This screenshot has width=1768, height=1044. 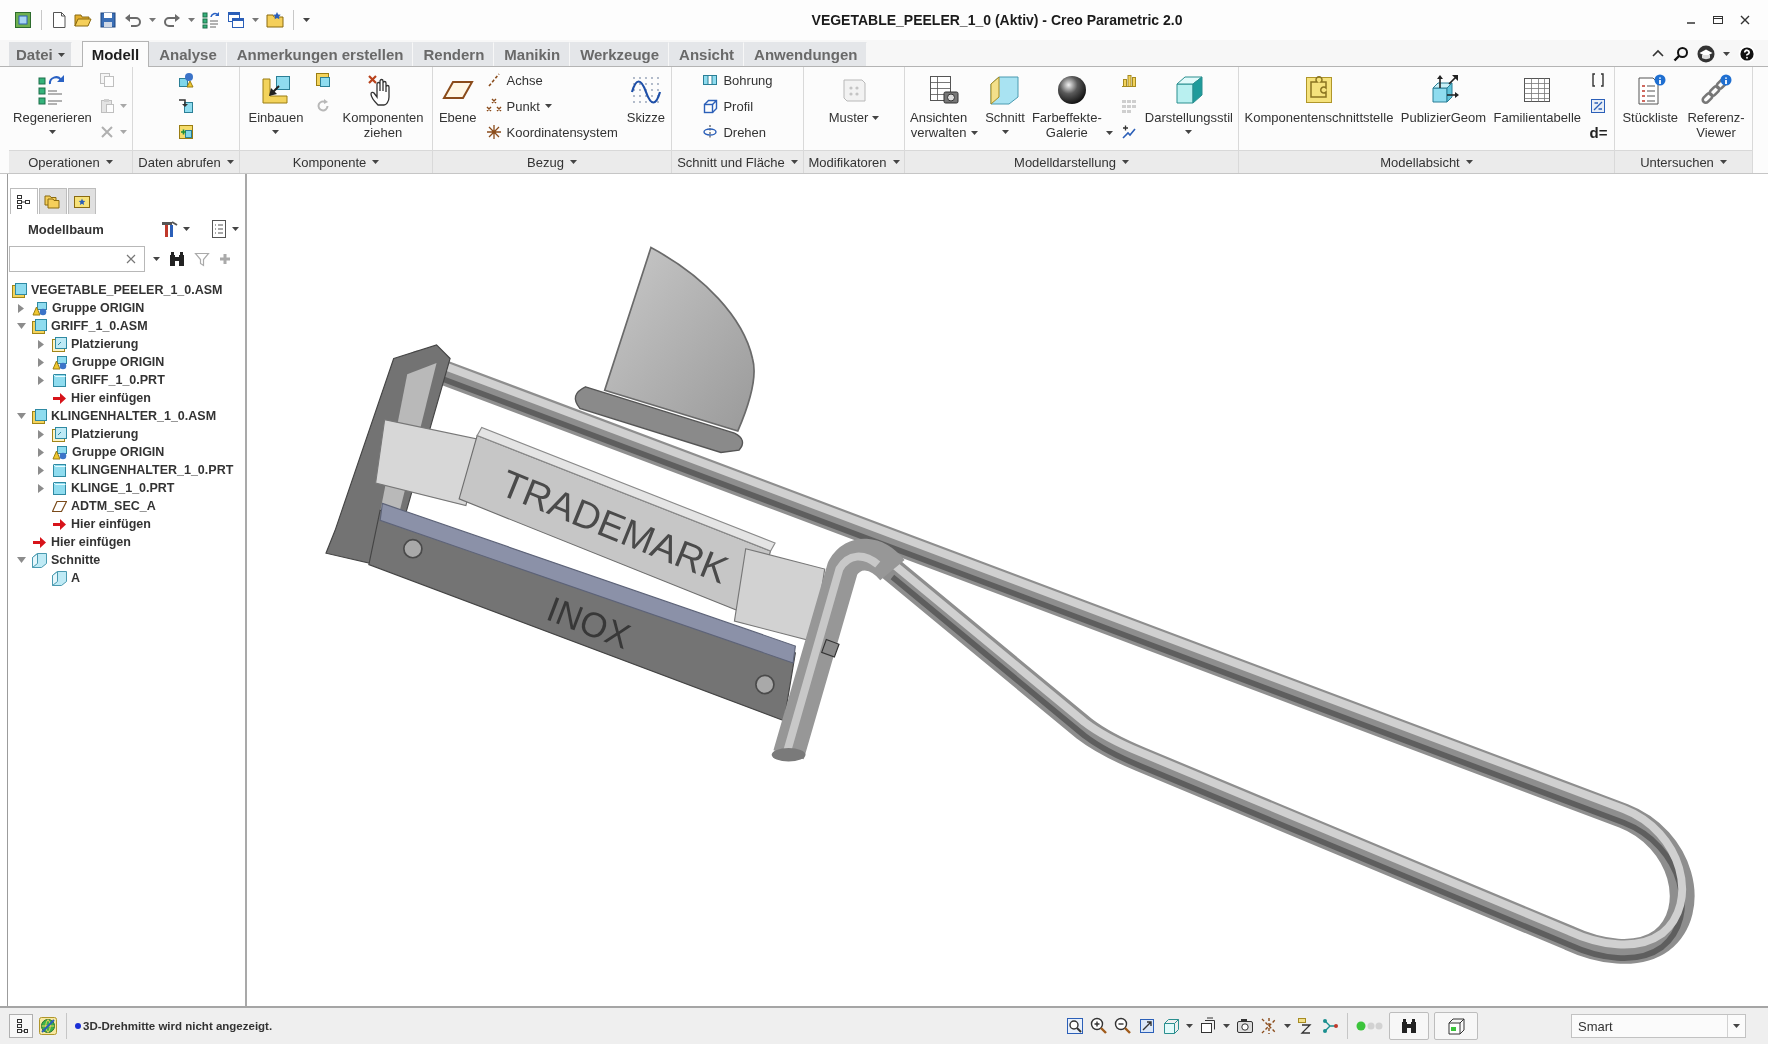 I want to click on ribbon-tab: Anmerkungen erstellen, so click(x=320, y=54).